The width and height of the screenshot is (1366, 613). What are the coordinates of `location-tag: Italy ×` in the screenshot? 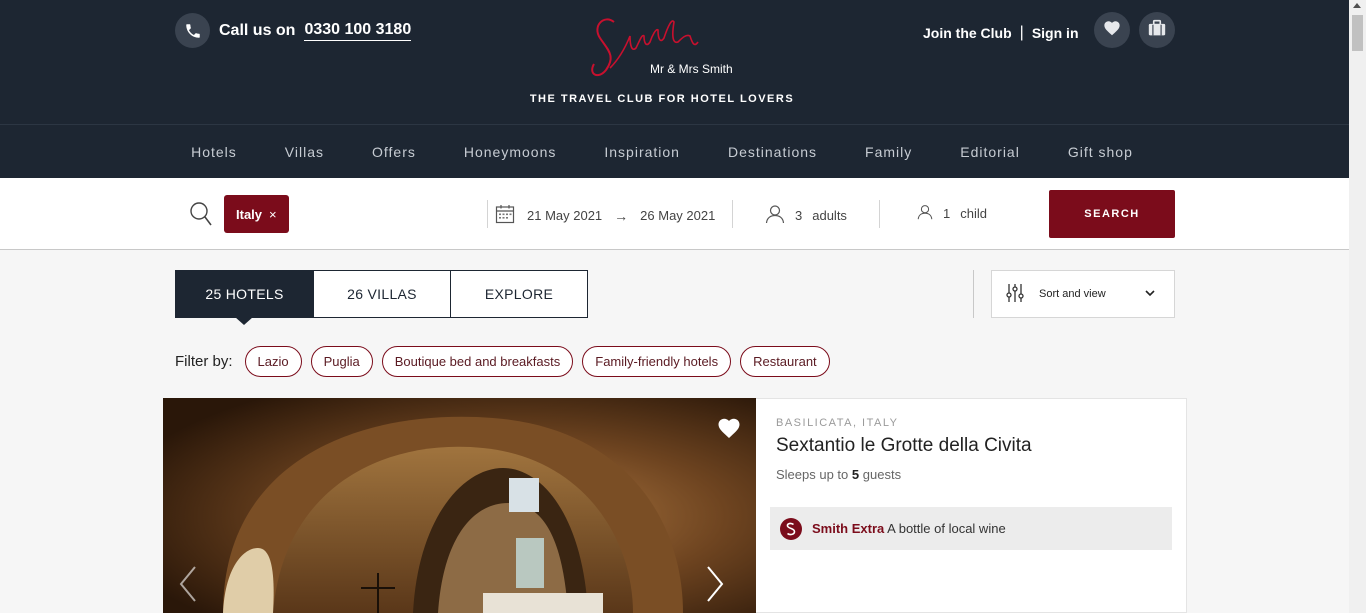 It's located at (256, 214).